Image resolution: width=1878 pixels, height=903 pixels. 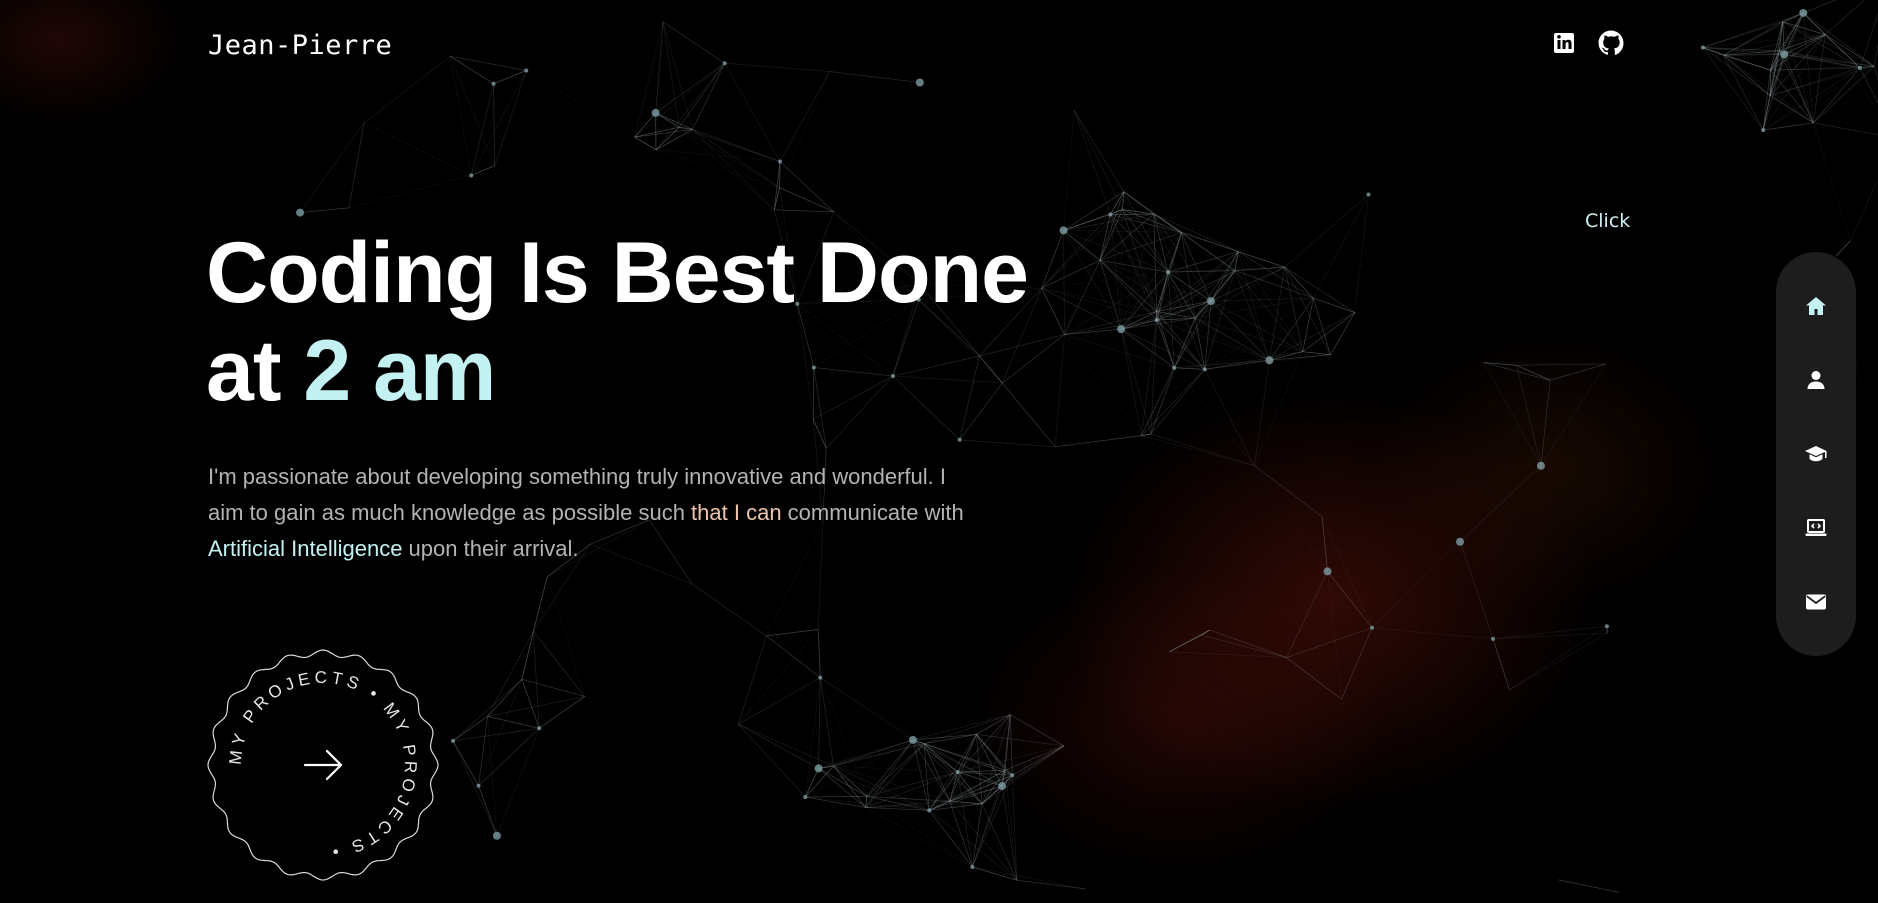 I want to click on nav-education, so click(x=1816, y=454).